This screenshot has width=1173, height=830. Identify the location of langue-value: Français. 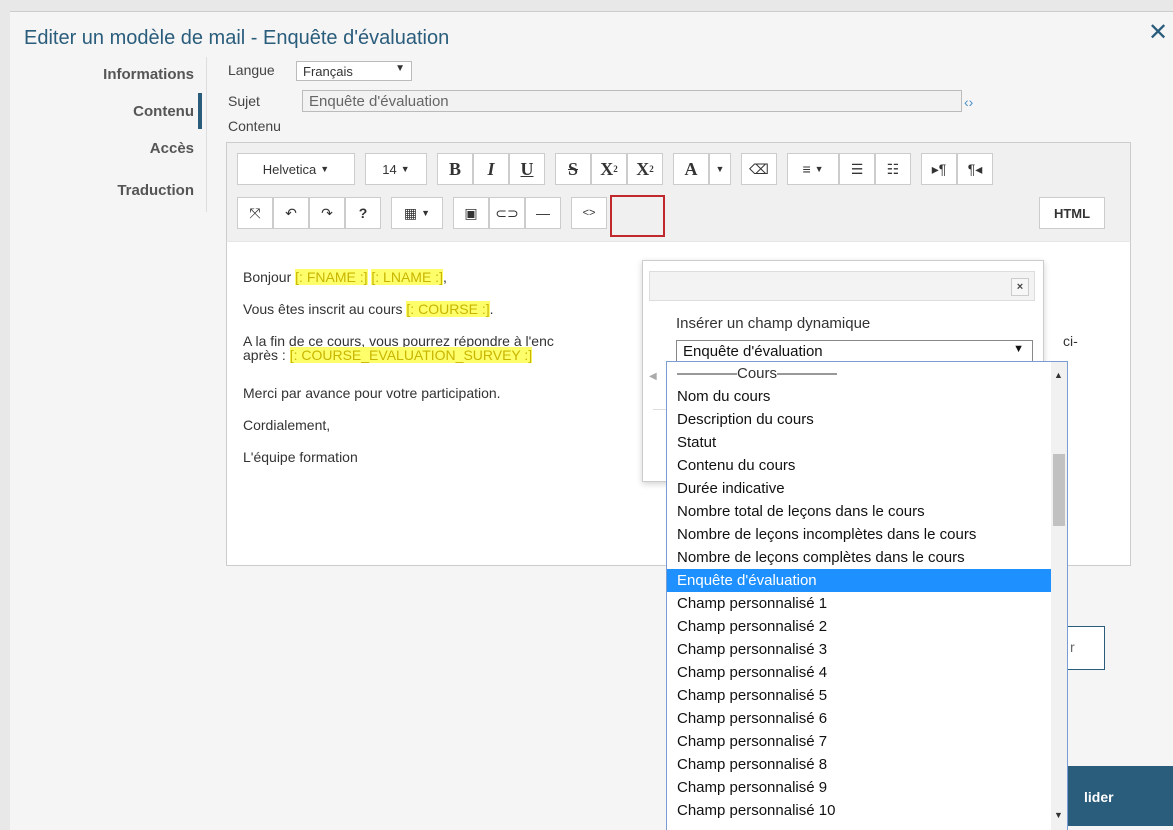
(328, 71).